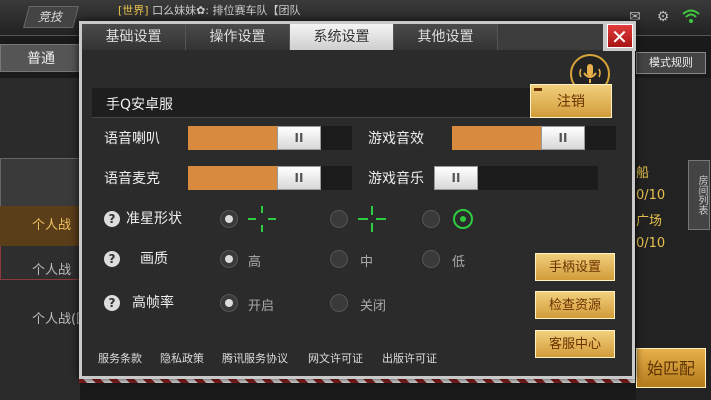  Describe the element at coordinates (516, 178) in the screenshot. I see `game-music-slider: II` at that location.